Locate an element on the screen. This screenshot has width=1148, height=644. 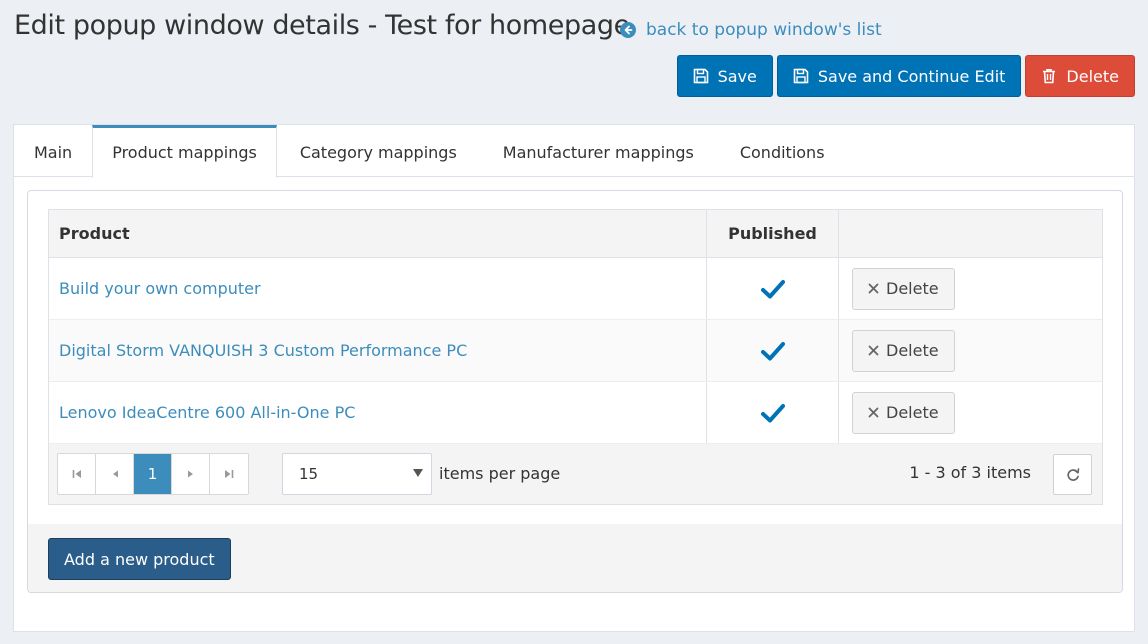
save-and-continue-label: Save and Continue Edit is located at coordinates (911, 76).